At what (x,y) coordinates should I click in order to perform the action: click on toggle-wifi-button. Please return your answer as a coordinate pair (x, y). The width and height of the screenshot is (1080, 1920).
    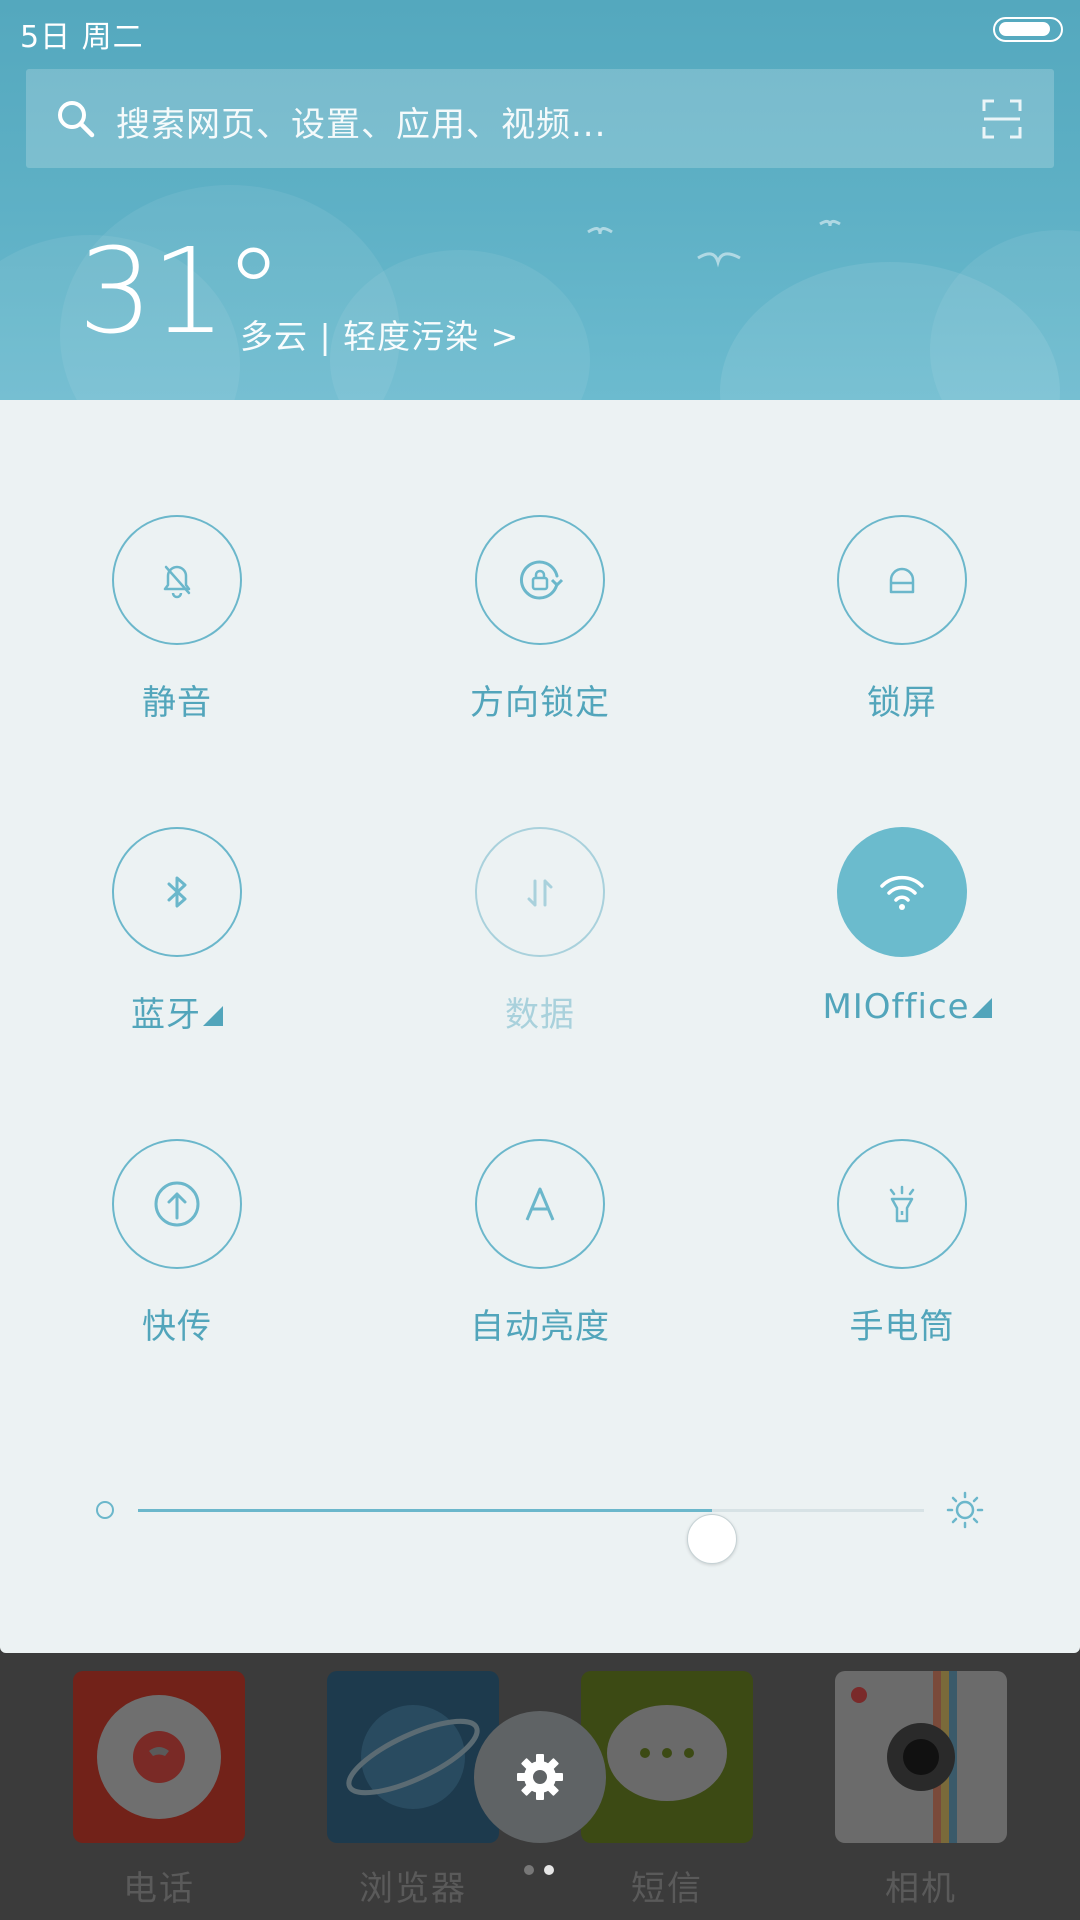
    Looking at the image, I should click on (902, 892).